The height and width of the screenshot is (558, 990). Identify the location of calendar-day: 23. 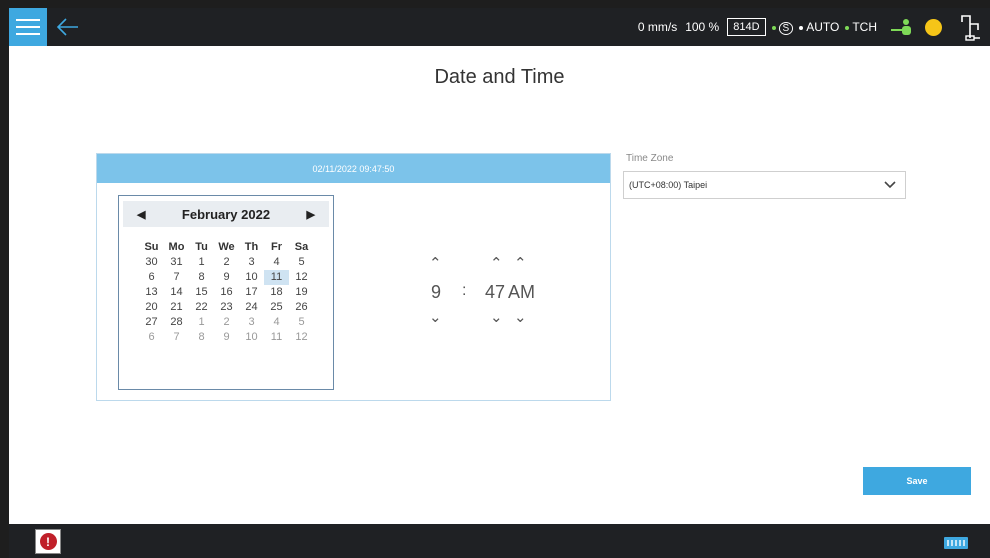
(226, 307).